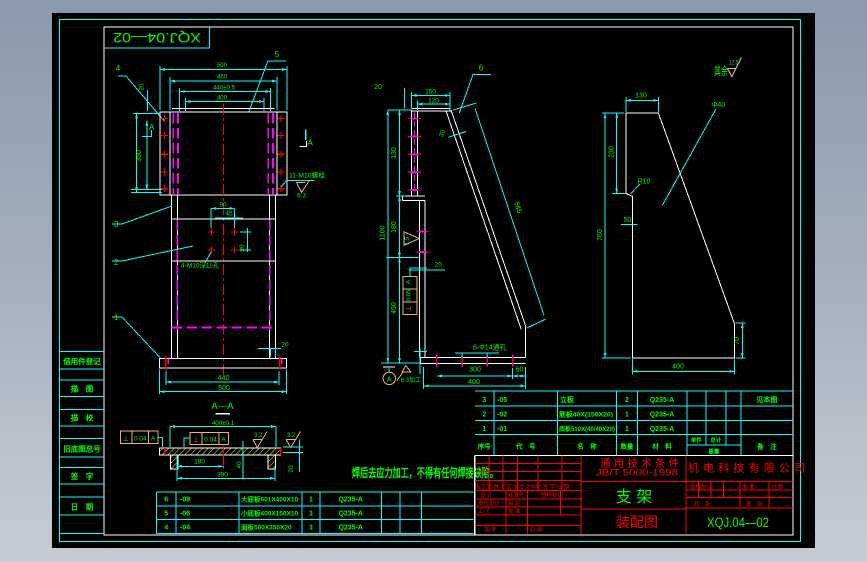 This screenshot has width=867, height=562. What do you see at coordinates (185, 527) in the screenshot?
I see `svg-text: -04` at bounding box center [185, 527].